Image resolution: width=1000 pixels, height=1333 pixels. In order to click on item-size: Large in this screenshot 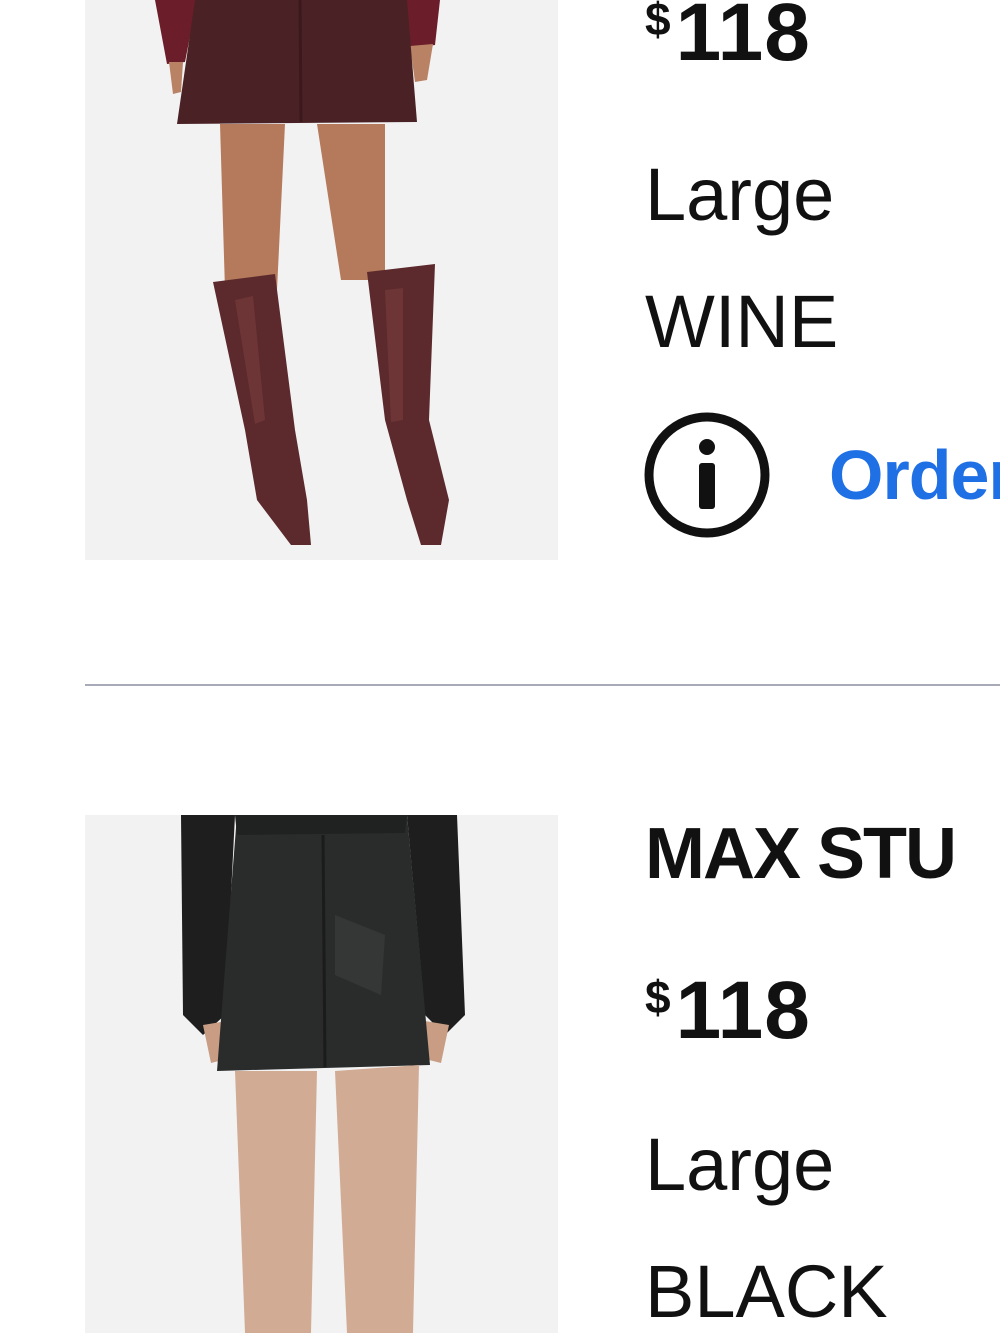, I will do `click(740, 1164)`.